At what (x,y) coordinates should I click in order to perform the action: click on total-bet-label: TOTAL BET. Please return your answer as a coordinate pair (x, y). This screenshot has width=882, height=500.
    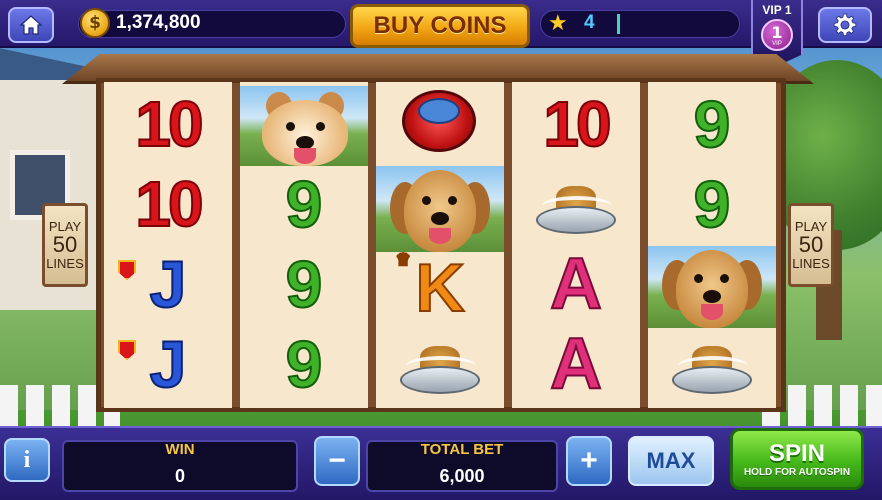
    Looking at the image, I should click on (462, 449).